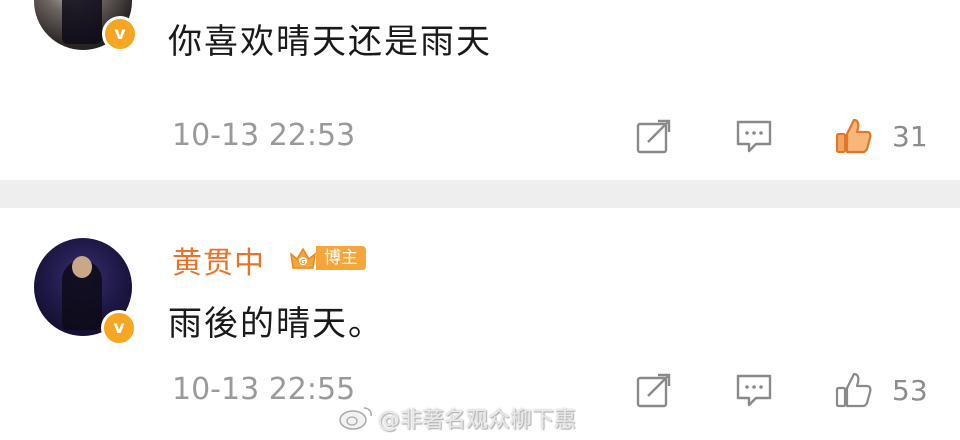 The width and height of the screenshot is (960, 440). I want to click on host-badge-label: 博主, so click(341, 258).